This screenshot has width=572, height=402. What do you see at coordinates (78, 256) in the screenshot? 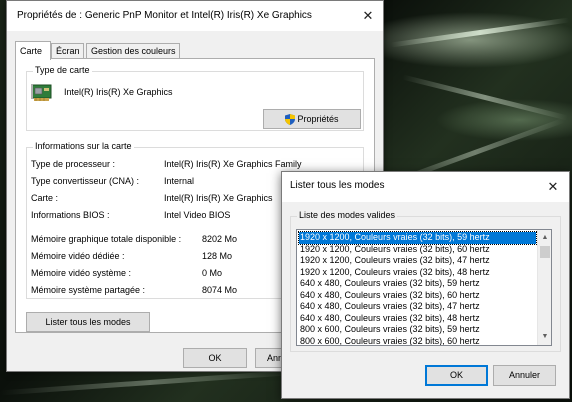
I see `dedicated-video-memory-label: Mémoire vidéo dédiée :` at bounding box center [78, 256].